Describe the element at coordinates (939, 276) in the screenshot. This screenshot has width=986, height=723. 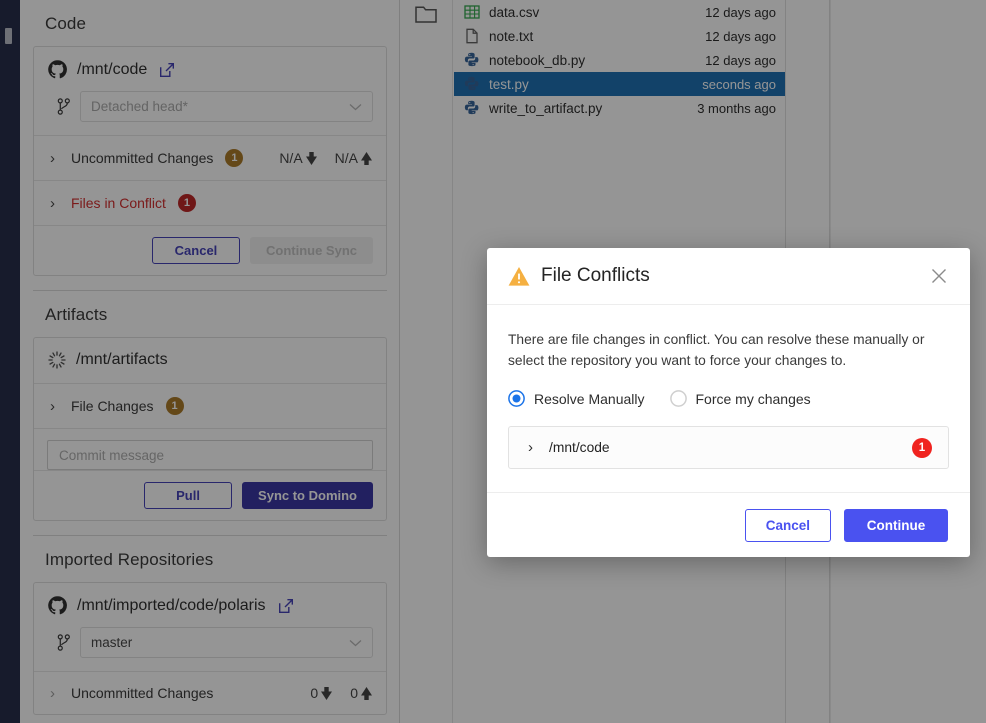
I see `close-icon` at that location.